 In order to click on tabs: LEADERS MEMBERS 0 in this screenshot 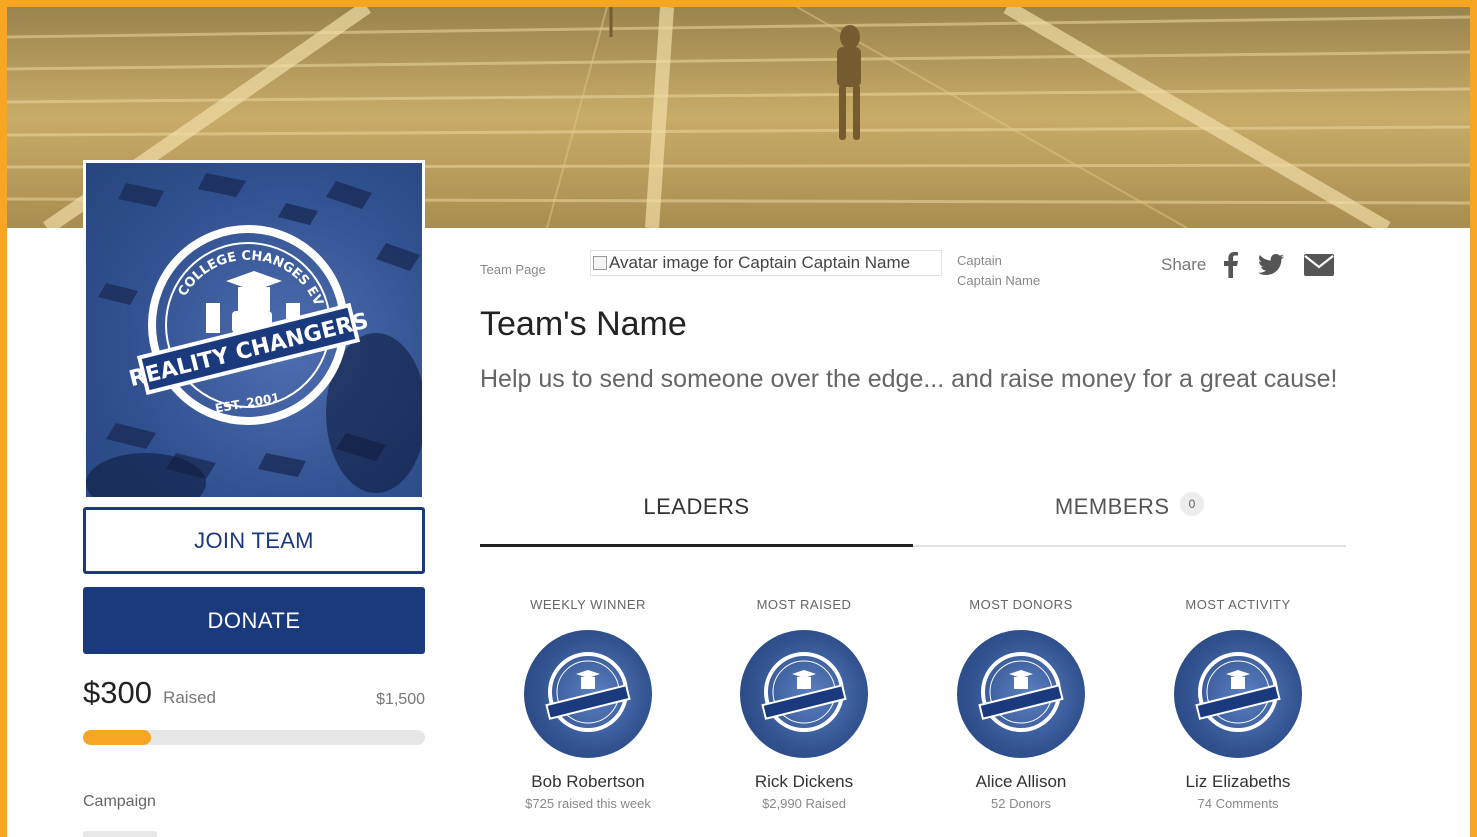, I will do `click(913, 517)`.